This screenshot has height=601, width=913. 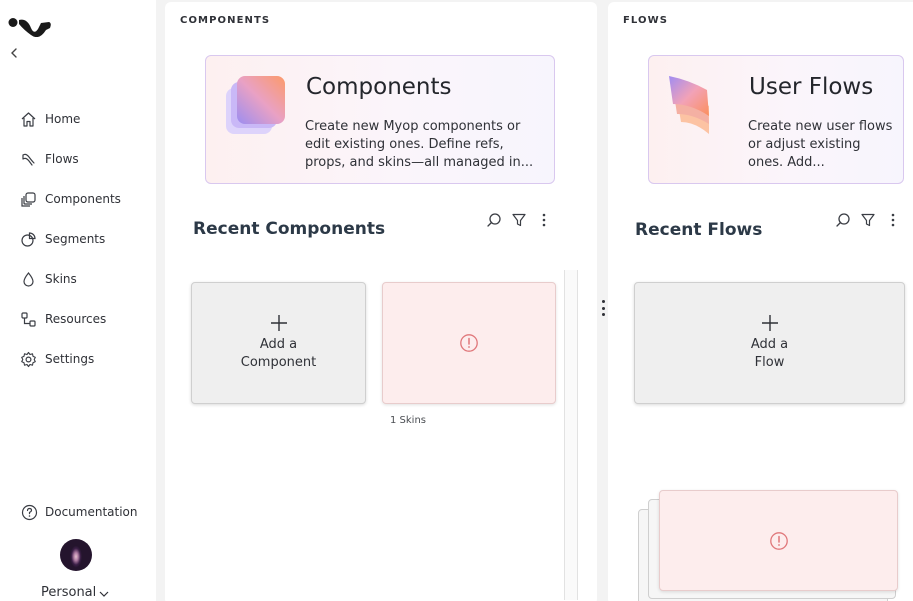 I want to click on flow-card, so click(x=778, y=540).